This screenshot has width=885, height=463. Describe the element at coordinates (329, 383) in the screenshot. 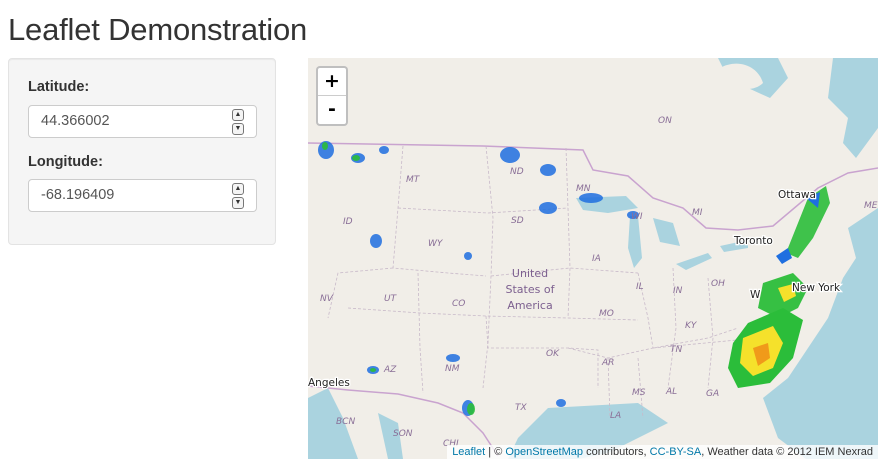

I see `city-angeles: Angeles` at that location.